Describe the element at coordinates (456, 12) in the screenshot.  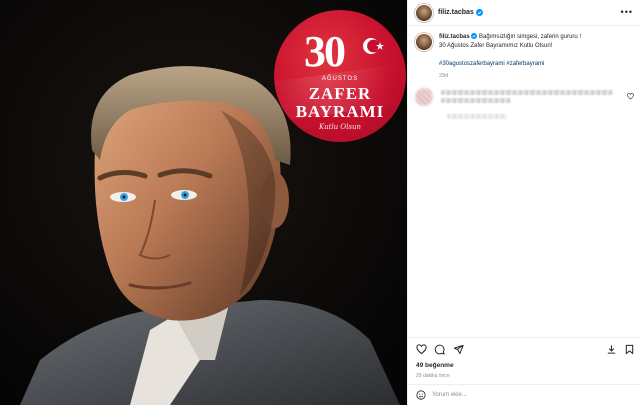
I see `author-username: filiz.tacbas` at that location.